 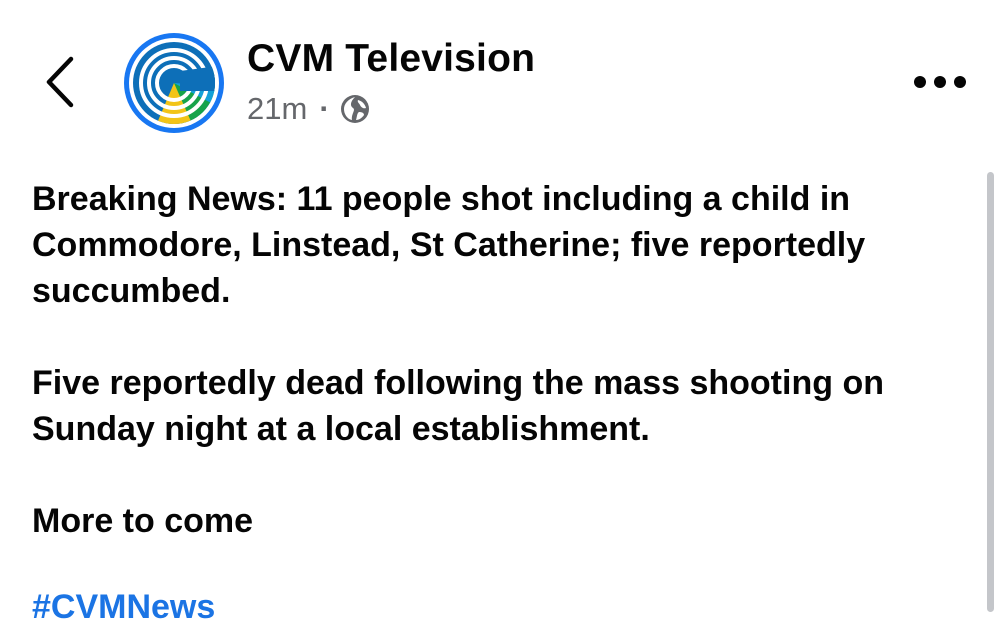 I want to click on ellipsis-horizontal-icon, so click(x=940, y=82).